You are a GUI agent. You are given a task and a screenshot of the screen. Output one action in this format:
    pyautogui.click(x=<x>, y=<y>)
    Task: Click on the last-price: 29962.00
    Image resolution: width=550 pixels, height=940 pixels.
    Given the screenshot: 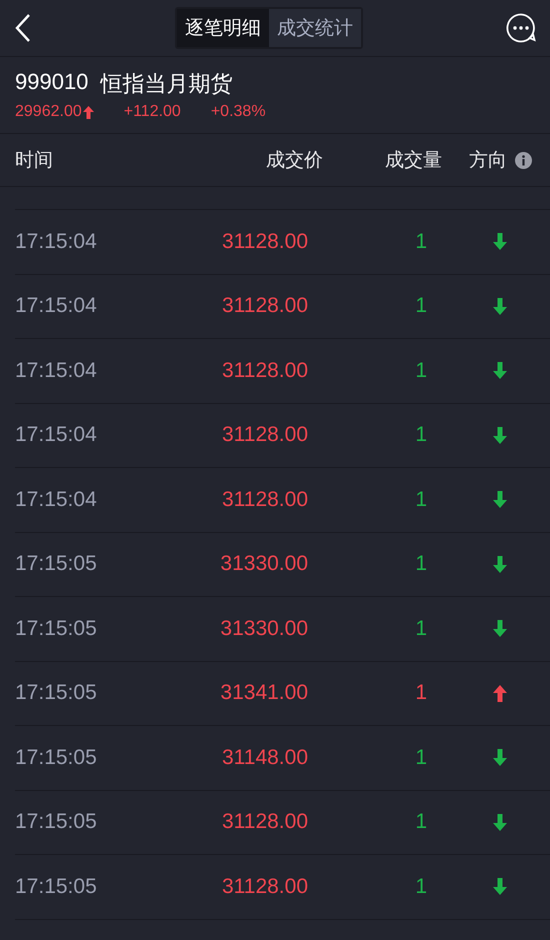 What is the action you would take?
    pyautogui.click(x=48, y=112)
    